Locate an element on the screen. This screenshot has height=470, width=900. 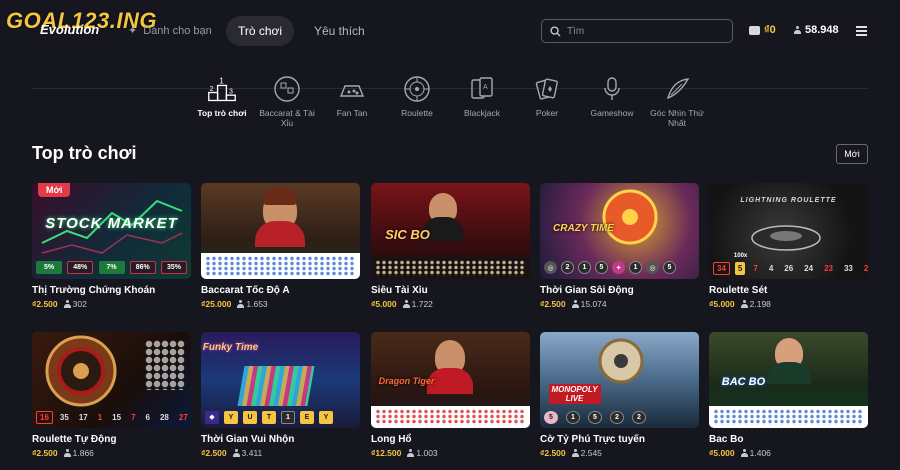
game-meta: ₫5.000 2.198 is located at coordinates (788, 304).